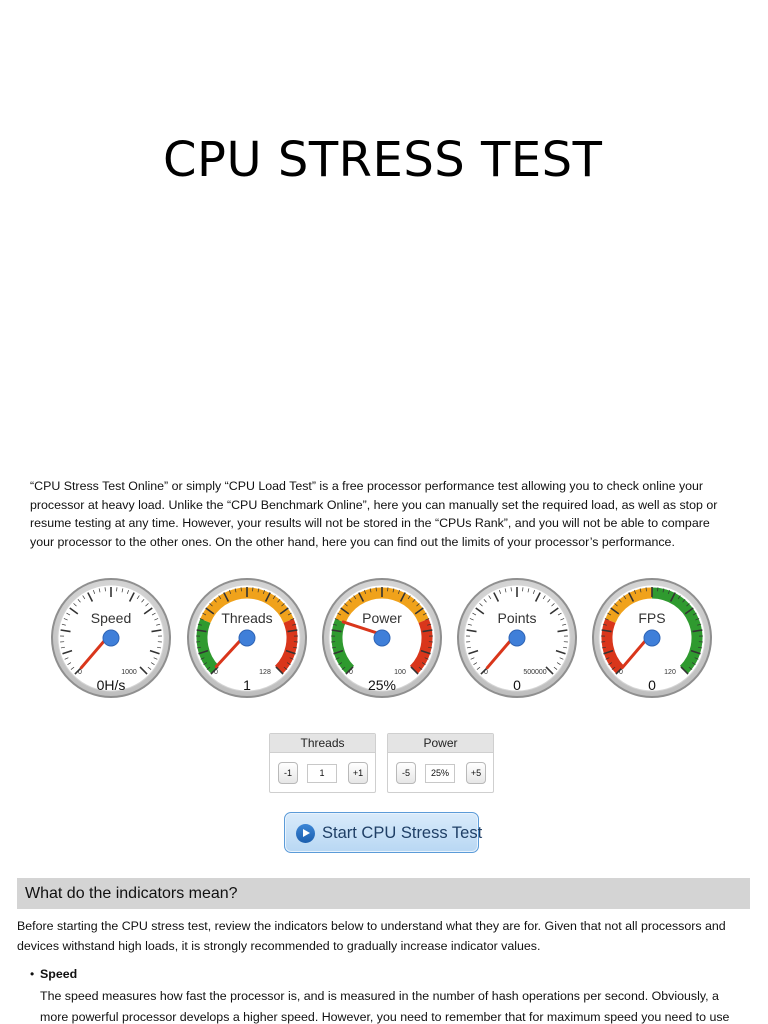  Describe the element at coordinates (402, 833) in the screenshot. I see `start-button-label: Start CPU Stress Test` at that location.